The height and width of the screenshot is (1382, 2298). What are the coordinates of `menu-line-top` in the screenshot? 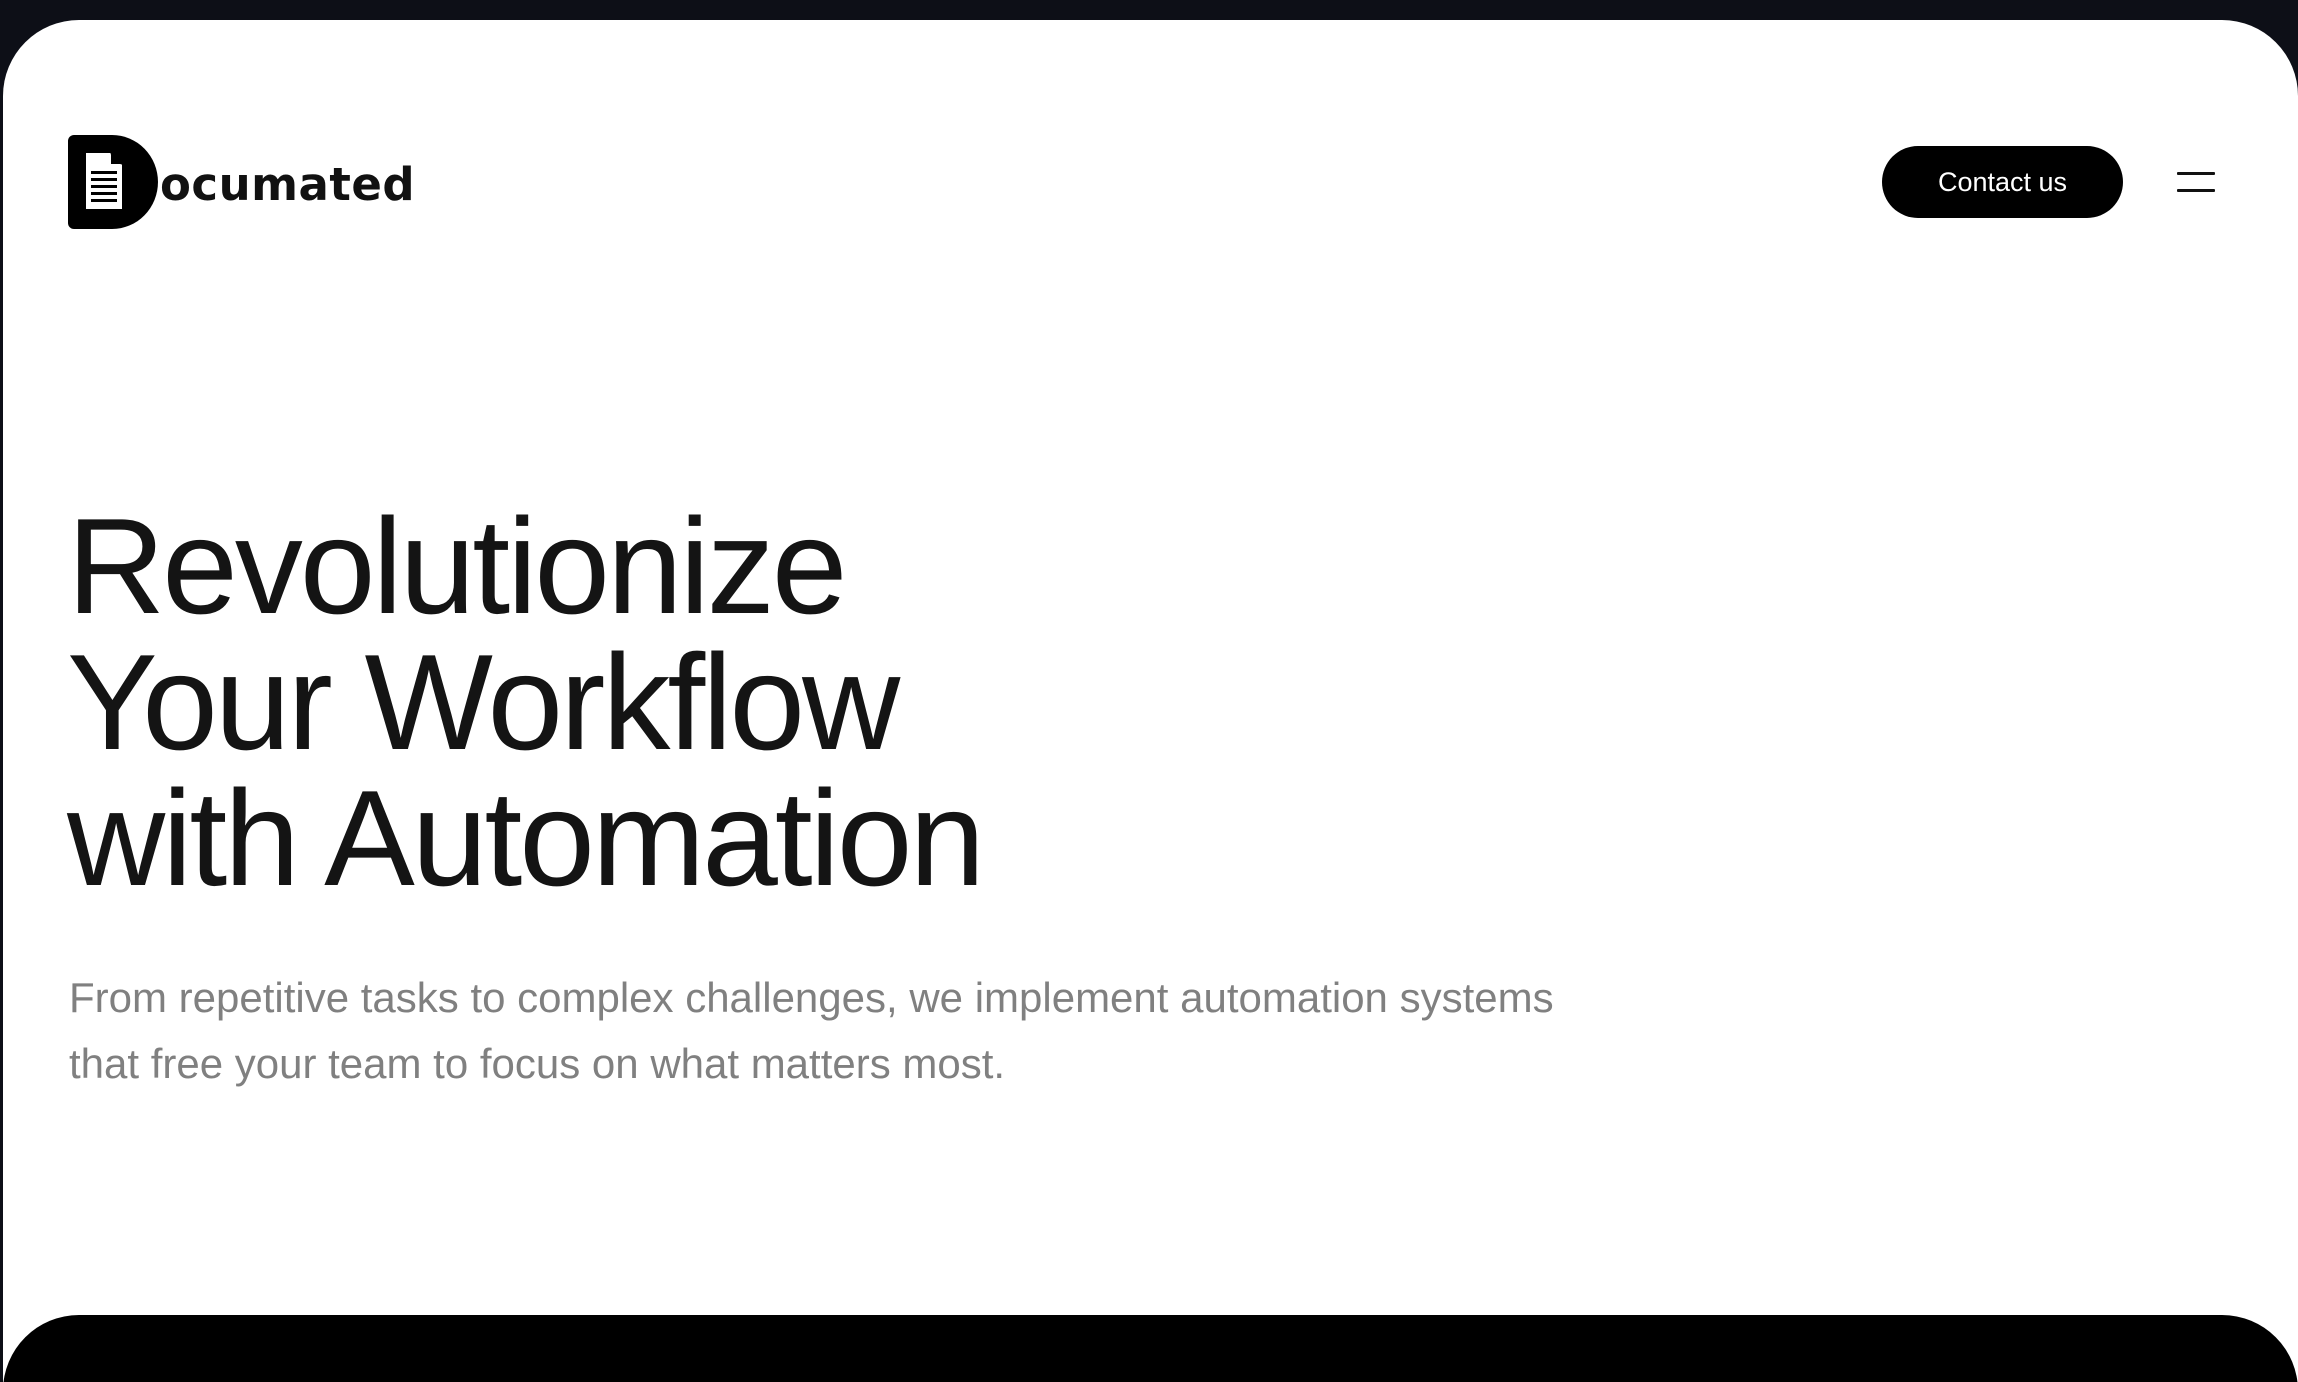 It's located at (2196, 173).